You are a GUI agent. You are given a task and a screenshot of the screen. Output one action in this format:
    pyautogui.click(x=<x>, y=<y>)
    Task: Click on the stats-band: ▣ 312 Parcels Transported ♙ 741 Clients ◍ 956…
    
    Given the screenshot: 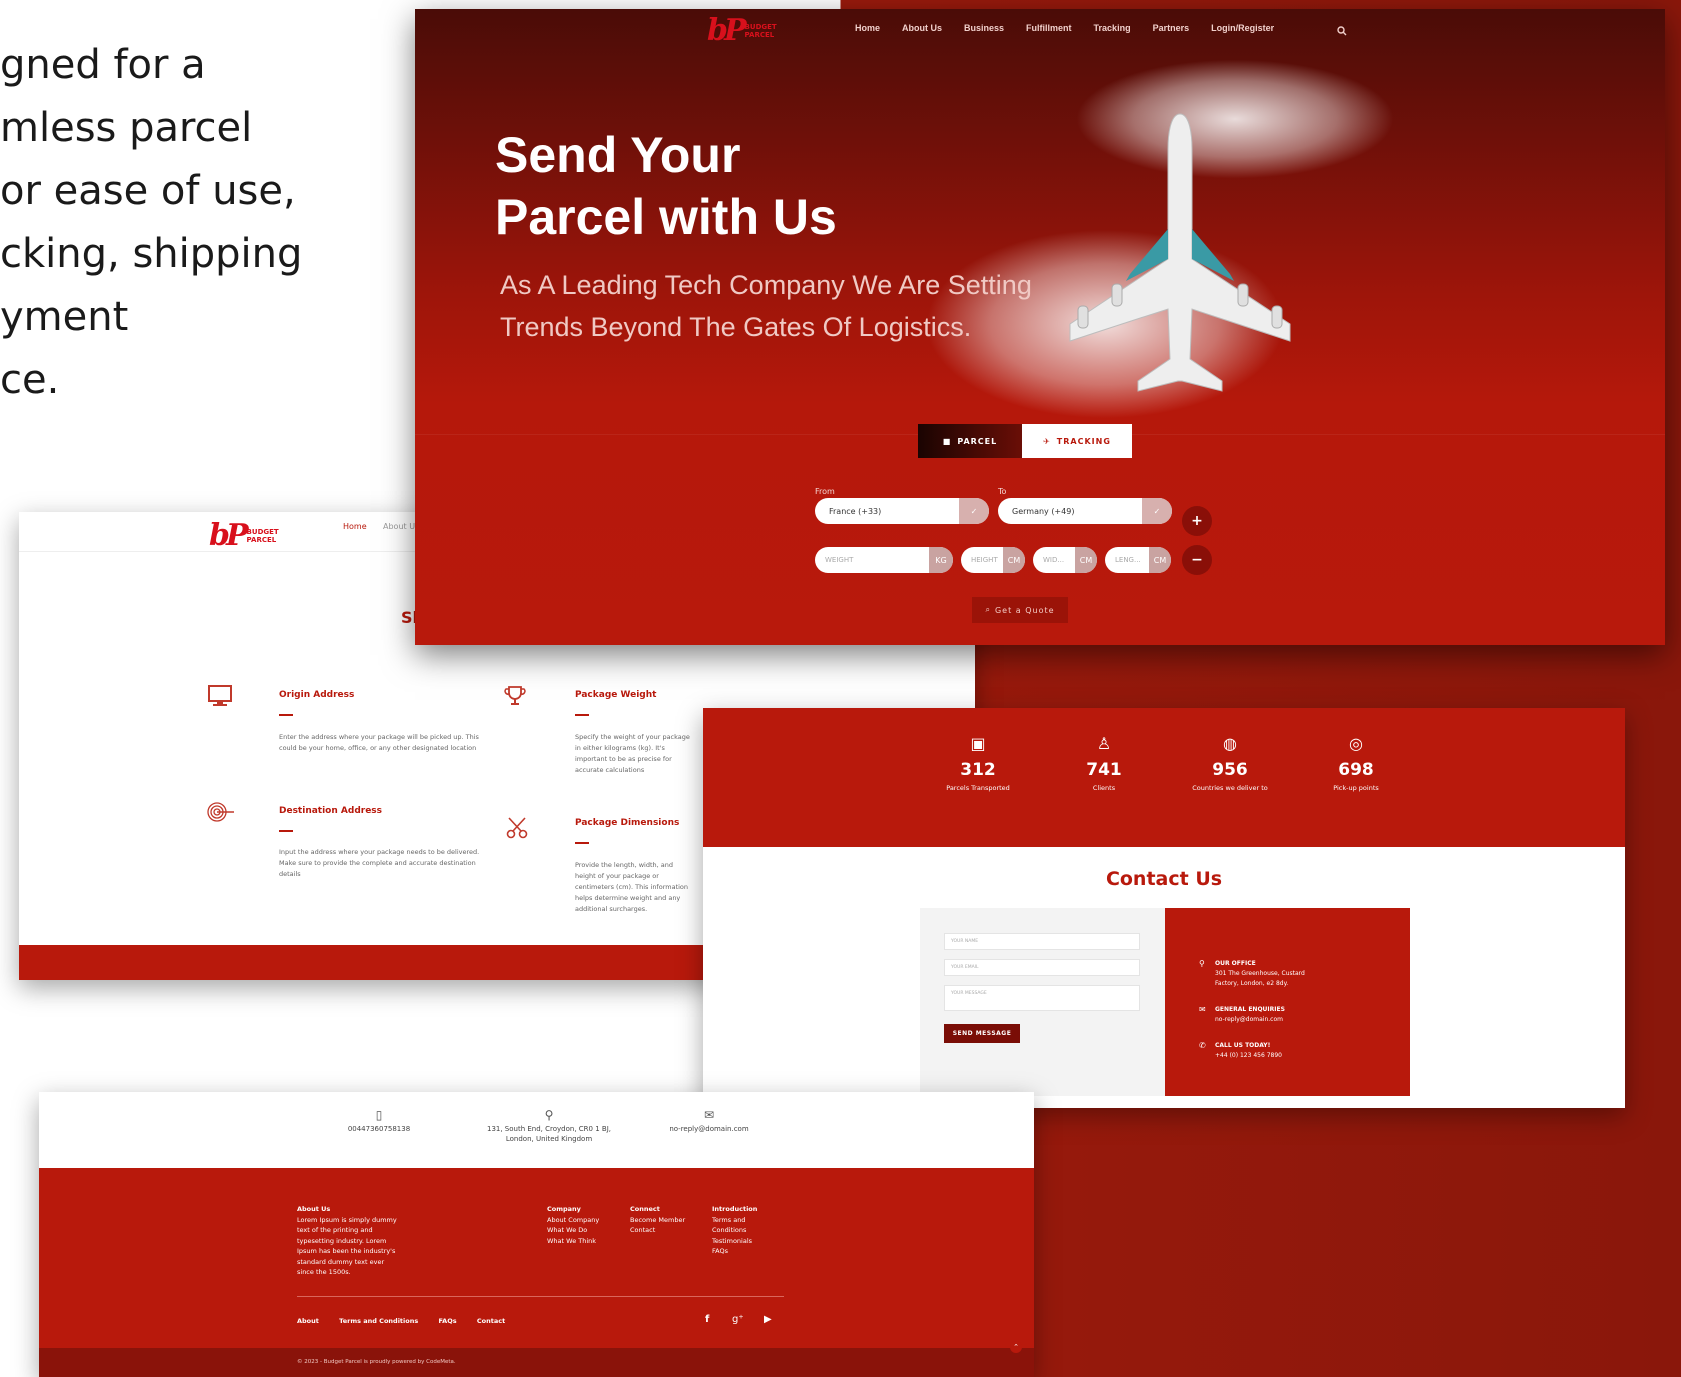 What is the action you would take?
    pyautogui.click(x=1164, y=777)
    